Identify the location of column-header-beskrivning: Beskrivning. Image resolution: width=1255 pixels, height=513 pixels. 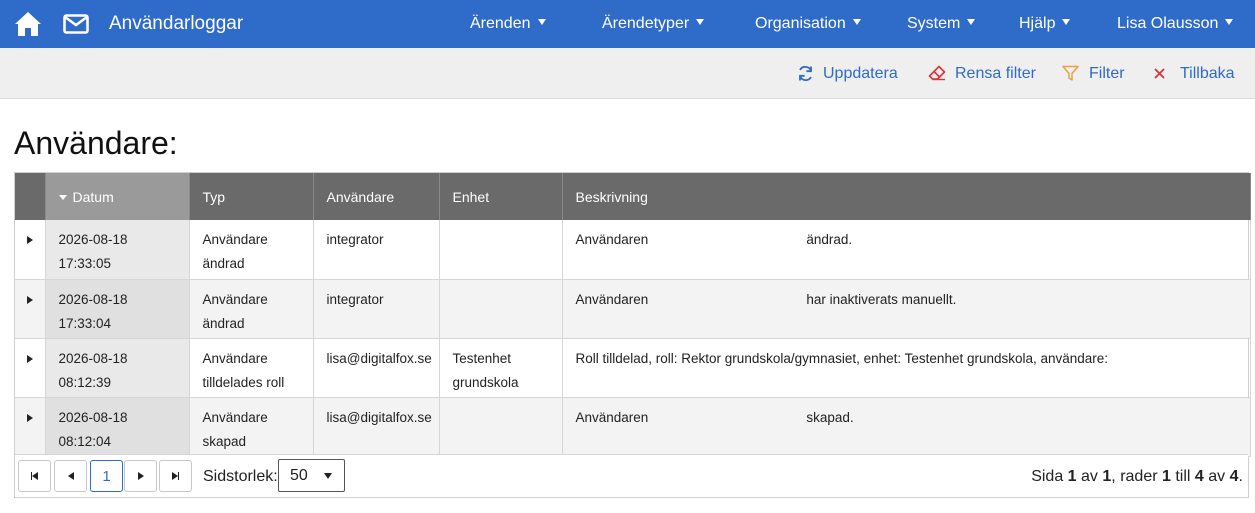
(906, 196).